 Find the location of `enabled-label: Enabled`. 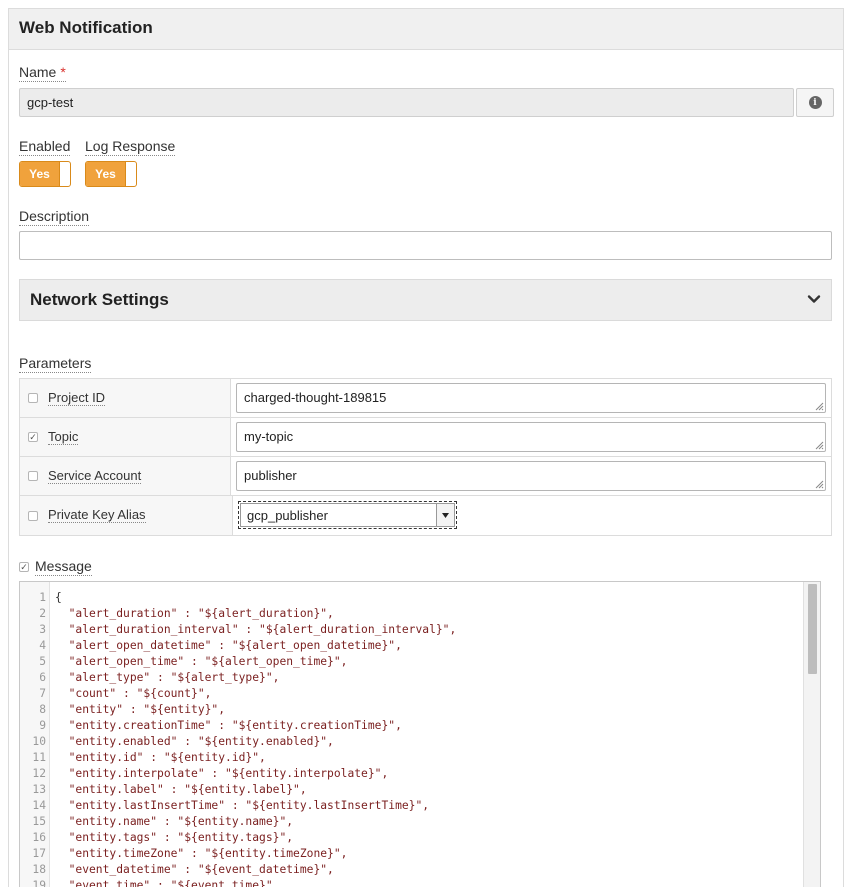

enabled-label: Enabled is located at coordinates (45, 147).